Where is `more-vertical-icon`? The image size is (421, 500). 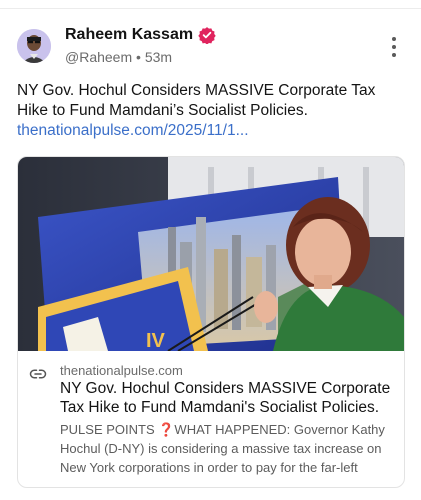
more-vertical-icon is located at coordinates (394, 39).